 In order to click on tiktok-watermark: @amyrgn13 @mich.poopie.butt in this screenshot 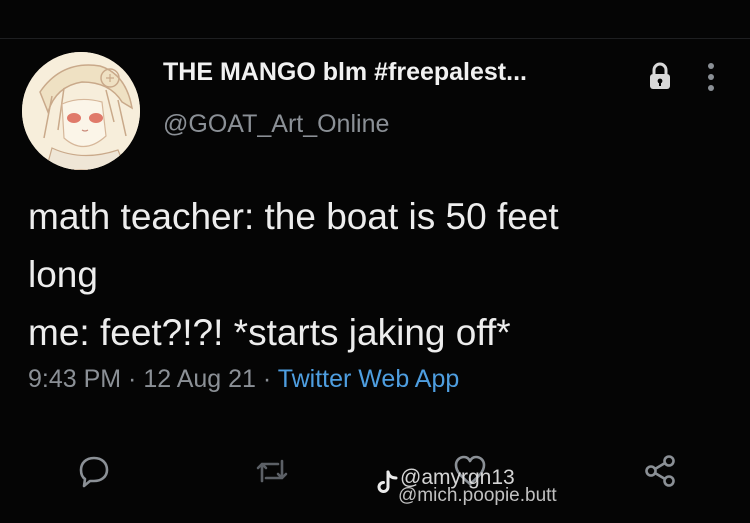, I will do `click(476, 490)`.